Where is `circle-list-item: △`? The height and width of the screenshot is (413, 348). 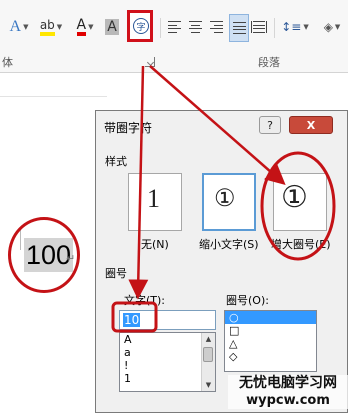 circle-list-item: △ is located at coordinates (270, 343).